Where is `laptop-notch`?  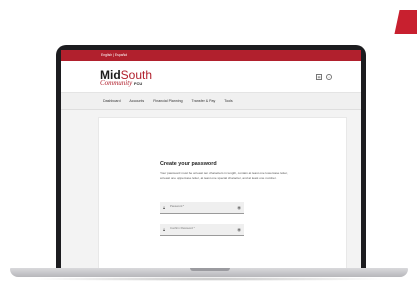 laptop-notch is located at coordinates (210, 269).